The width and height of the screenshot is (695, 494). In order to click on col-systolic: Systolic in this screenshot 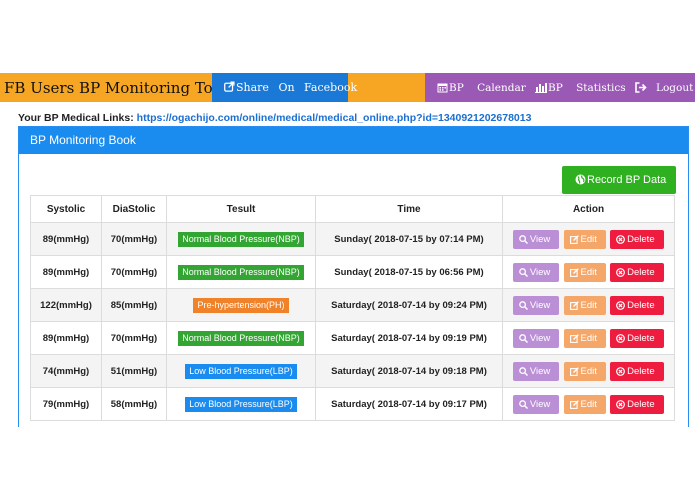, I will do `click(66, 209)`.